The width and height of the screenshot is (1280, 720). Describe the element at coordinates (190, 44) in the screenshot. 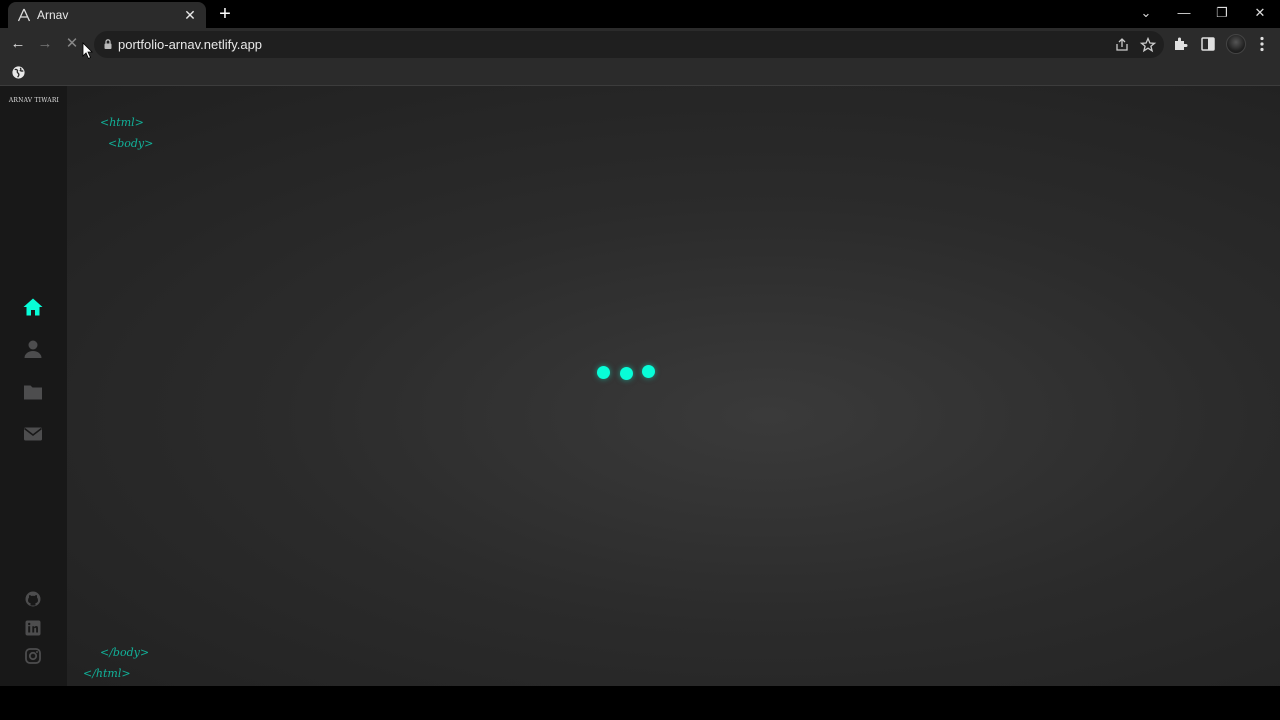

I see `url-text: portfolio-arnav.netlify.app` at that location.